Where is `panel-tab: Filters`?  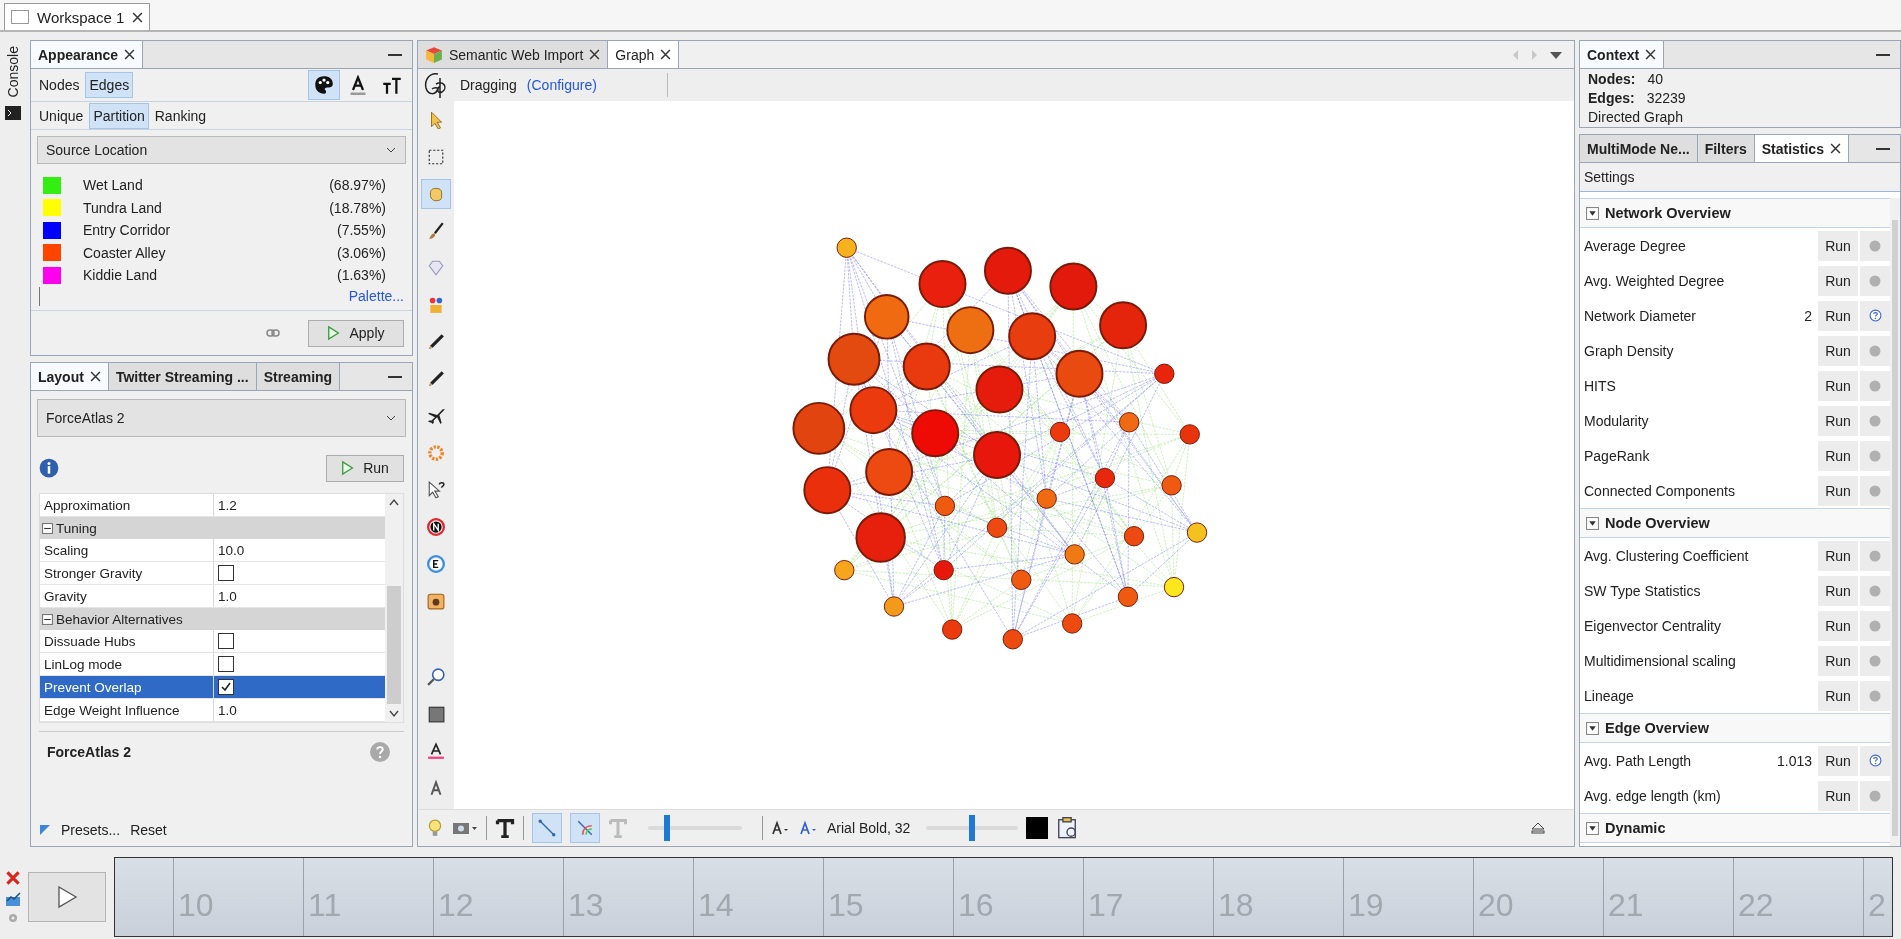 panel-tab: Filters is located at coordinates (1726, 148).